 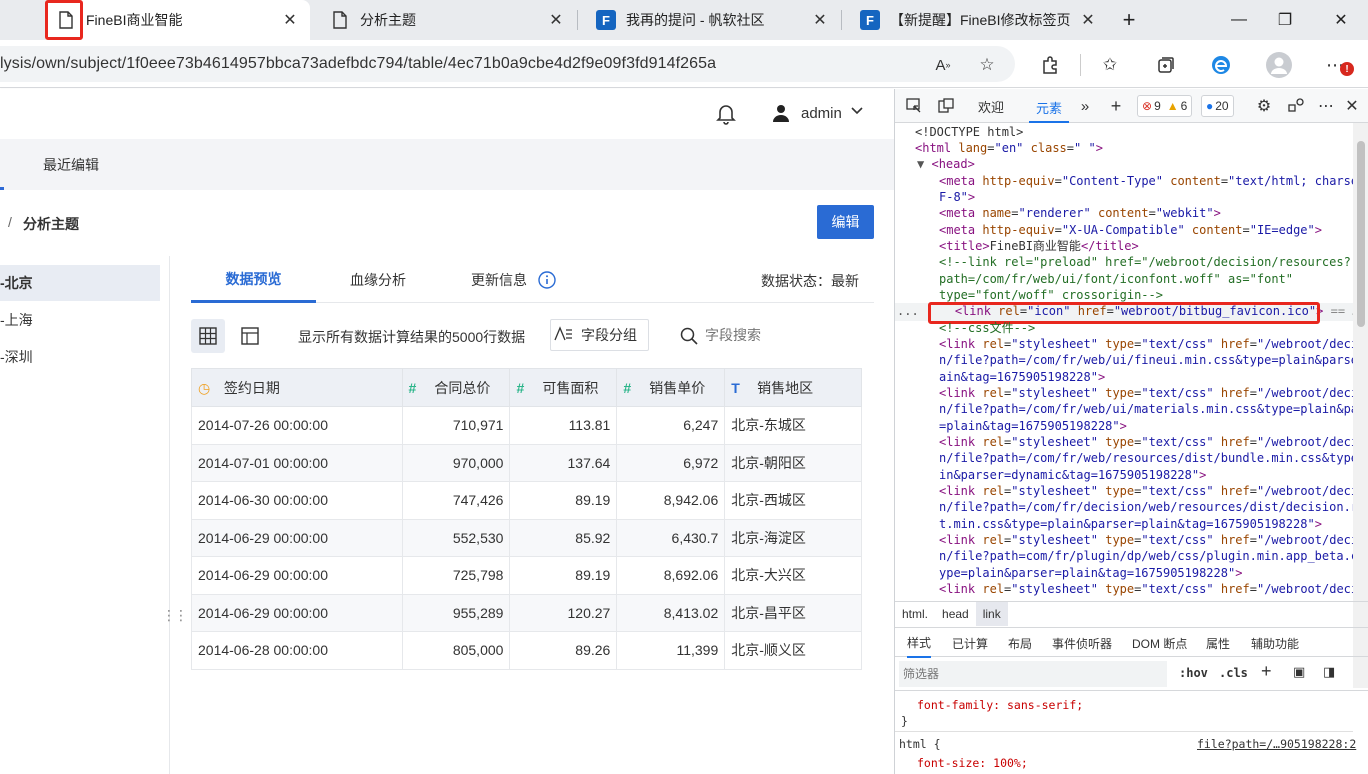 What do you see at coordinates (1135, 132) in the screenshot?
I see `dom-node: <!DOCTYPE html>` at bounding box center [1135, 132].